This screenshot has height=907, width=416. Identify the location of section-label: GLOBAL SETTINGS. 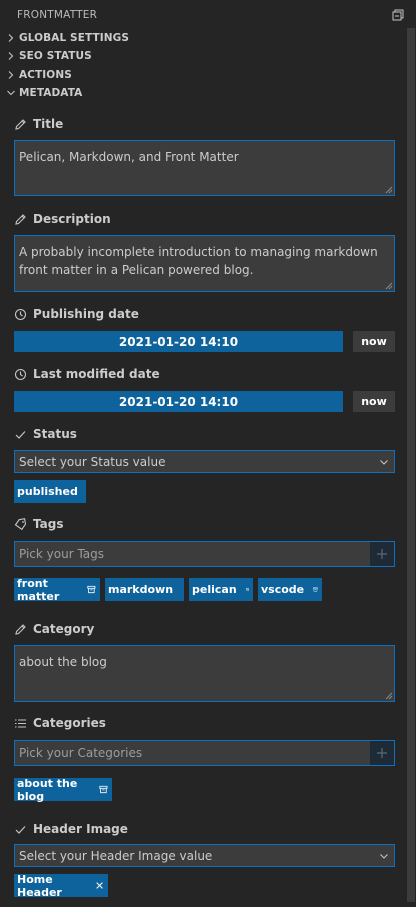
(74, 38).